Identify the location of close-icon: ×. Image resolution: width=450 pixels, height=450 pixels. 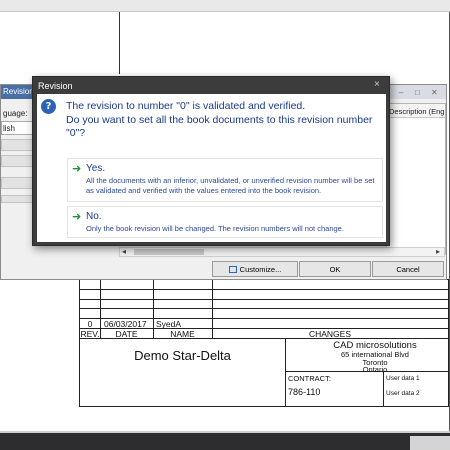
(377, 84).